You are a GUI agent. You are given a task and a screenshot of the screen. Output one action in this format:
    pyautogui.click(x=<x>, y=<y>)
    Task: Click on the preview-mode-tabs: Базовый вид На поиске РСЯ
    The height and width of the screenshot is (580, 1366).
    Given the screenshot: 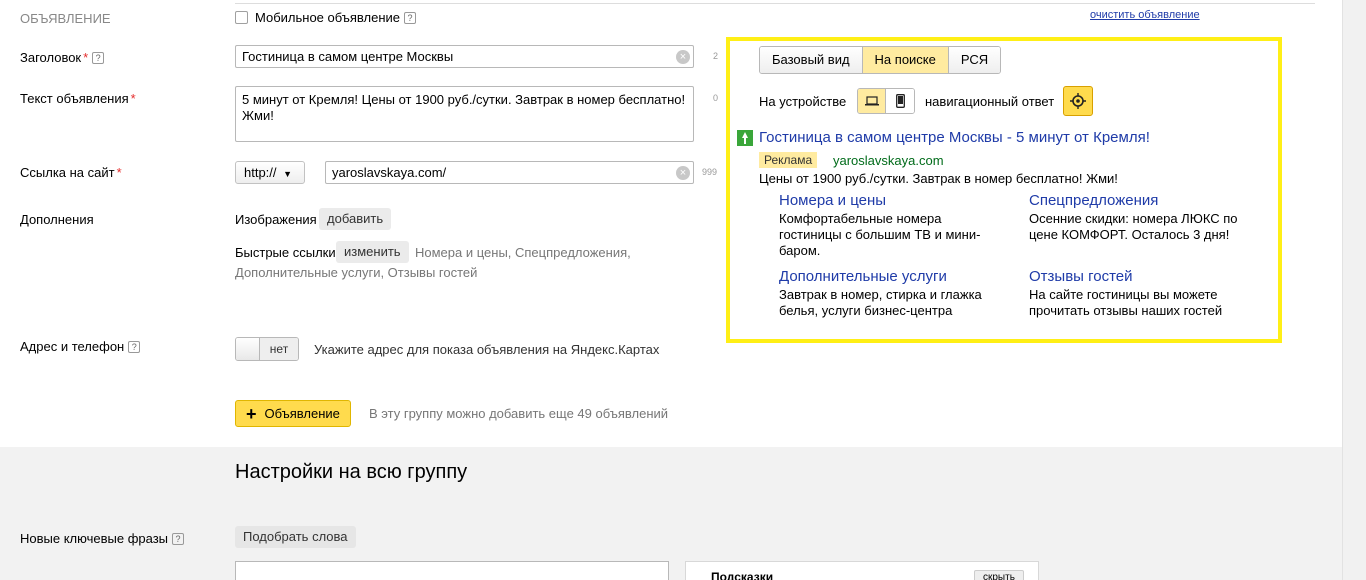 What is the action you would take?
    pyautogui.click(x=880, y=60)
    